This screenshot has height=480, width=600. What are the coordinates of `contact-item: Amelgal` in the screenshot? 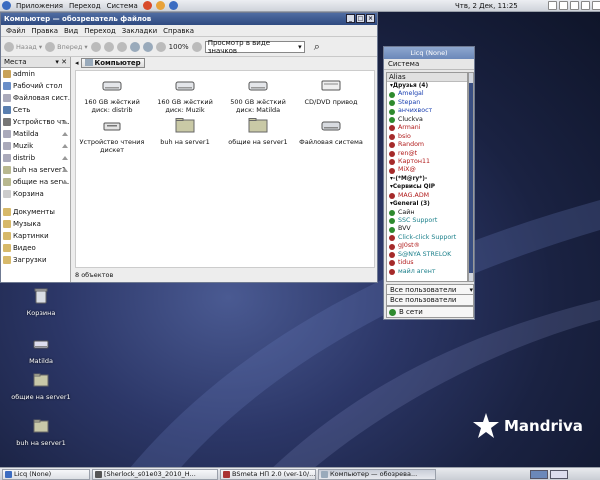 It's located at (427, 94).